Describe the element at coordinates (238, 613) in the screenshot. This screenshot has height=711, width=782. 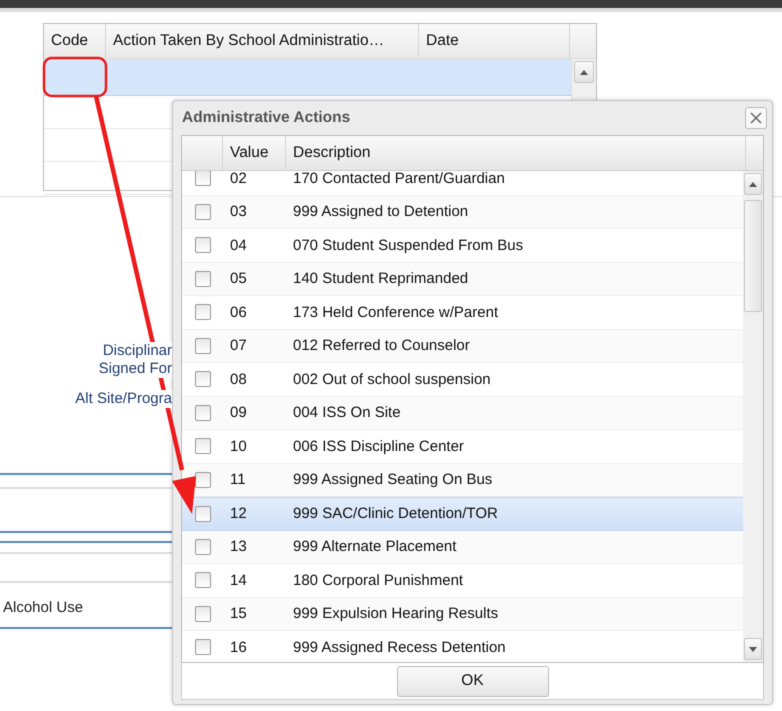
I see `table-cell-text: 15` at that location.